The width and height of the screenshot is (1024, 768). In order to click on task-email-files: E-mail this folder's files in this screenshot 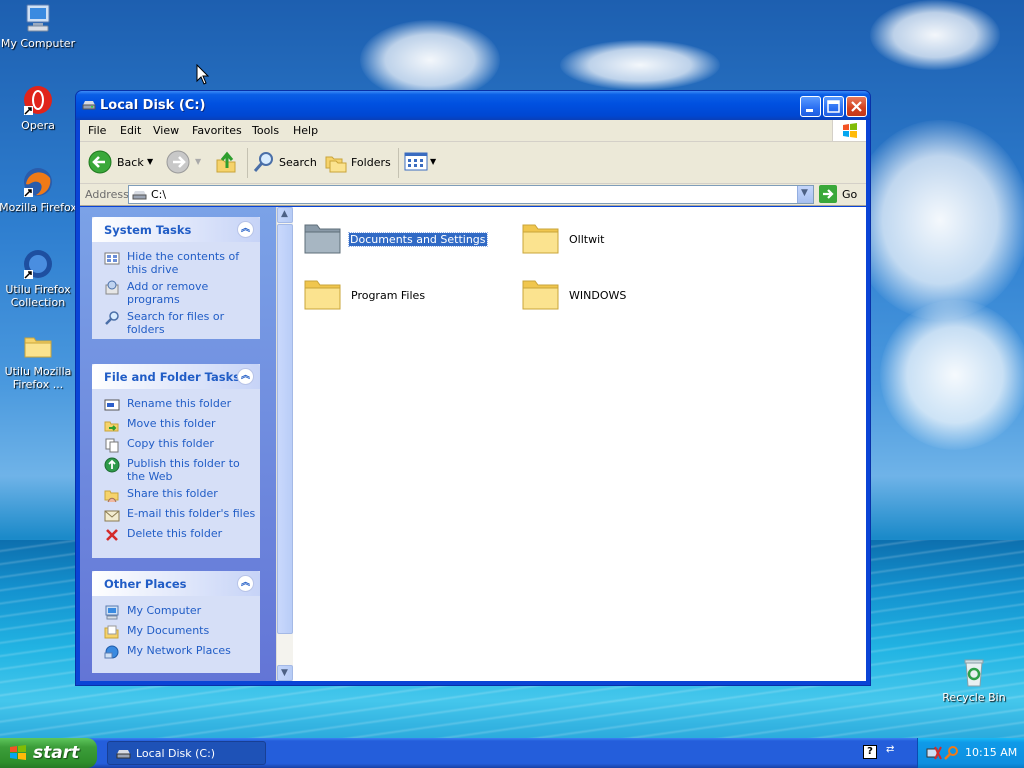, I will do `click(182, 515)`.